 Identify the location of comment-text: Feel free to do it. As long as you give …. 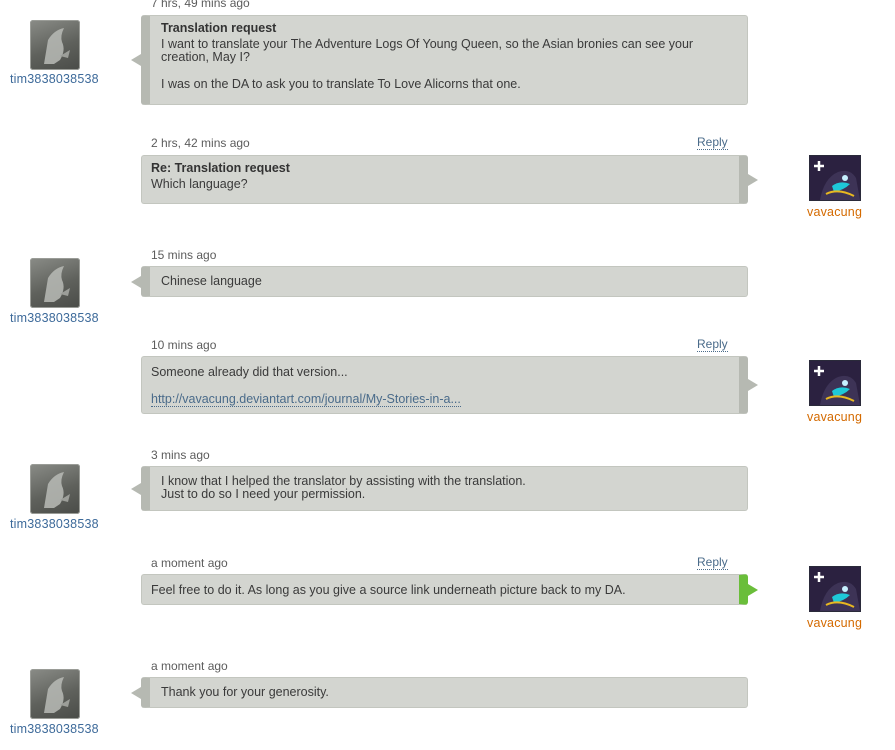
(388, 590).